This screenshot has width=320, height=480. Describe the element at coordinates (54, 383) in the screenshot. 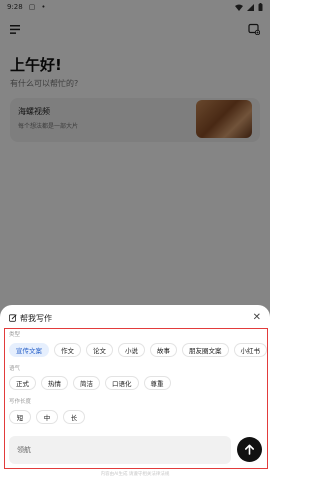

I see `chip-tone: 热情` at that location.